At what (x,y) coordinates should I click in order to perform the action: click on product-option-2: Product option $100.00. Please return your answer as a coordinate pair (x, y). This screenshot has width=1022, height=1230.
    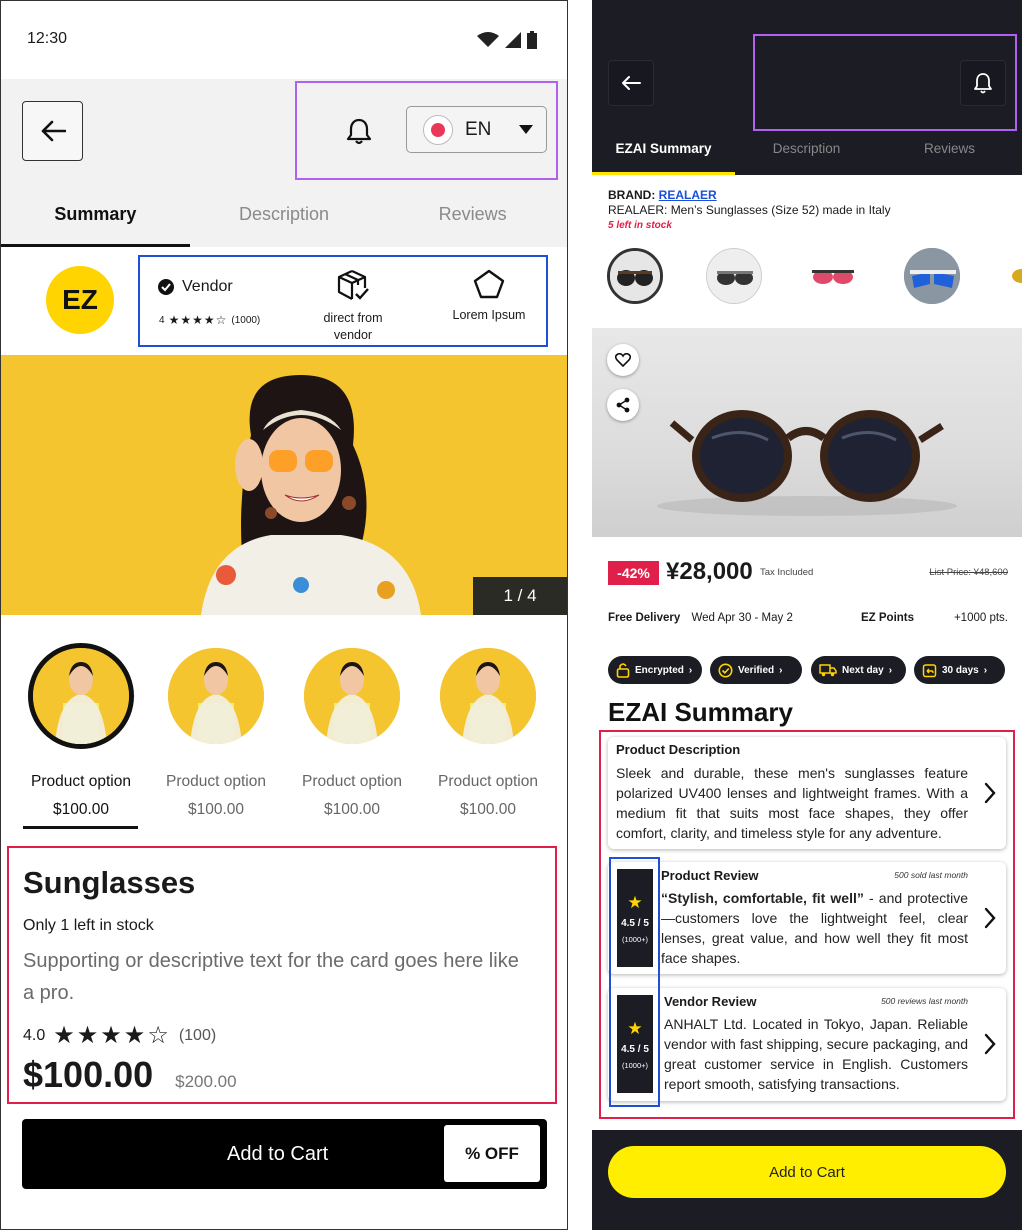
    Looking at the image, I should click on (216, 731).